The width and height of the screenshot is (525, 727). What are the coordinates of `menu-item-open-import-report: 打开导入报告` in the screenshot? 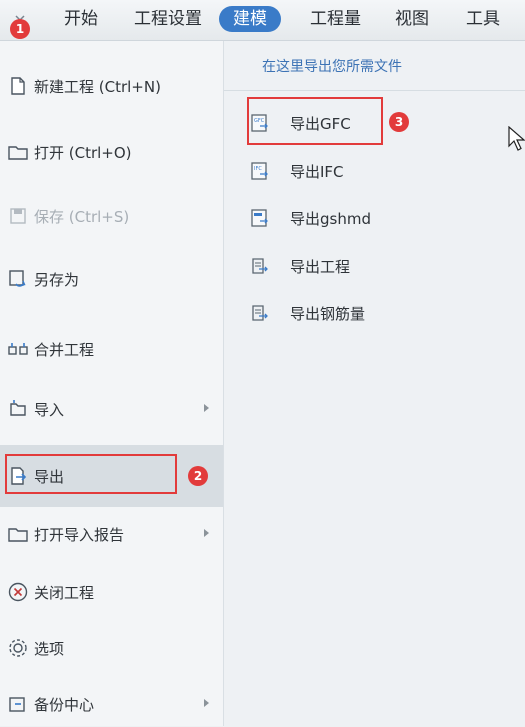 It's located at (111, 534).